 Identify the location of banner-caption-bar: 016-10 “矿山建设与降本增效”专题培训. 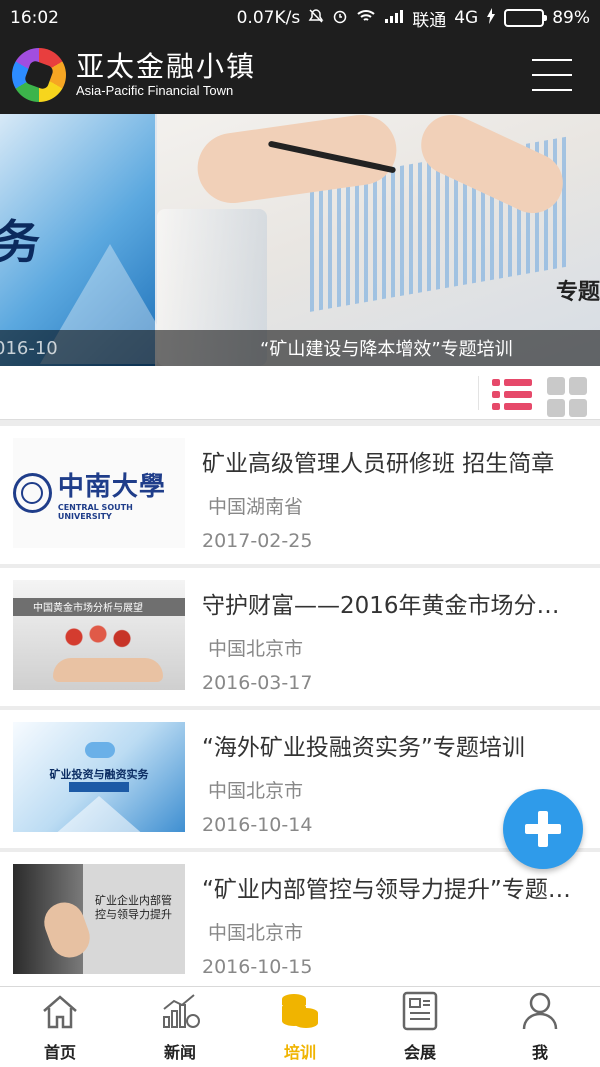
(300, 348).